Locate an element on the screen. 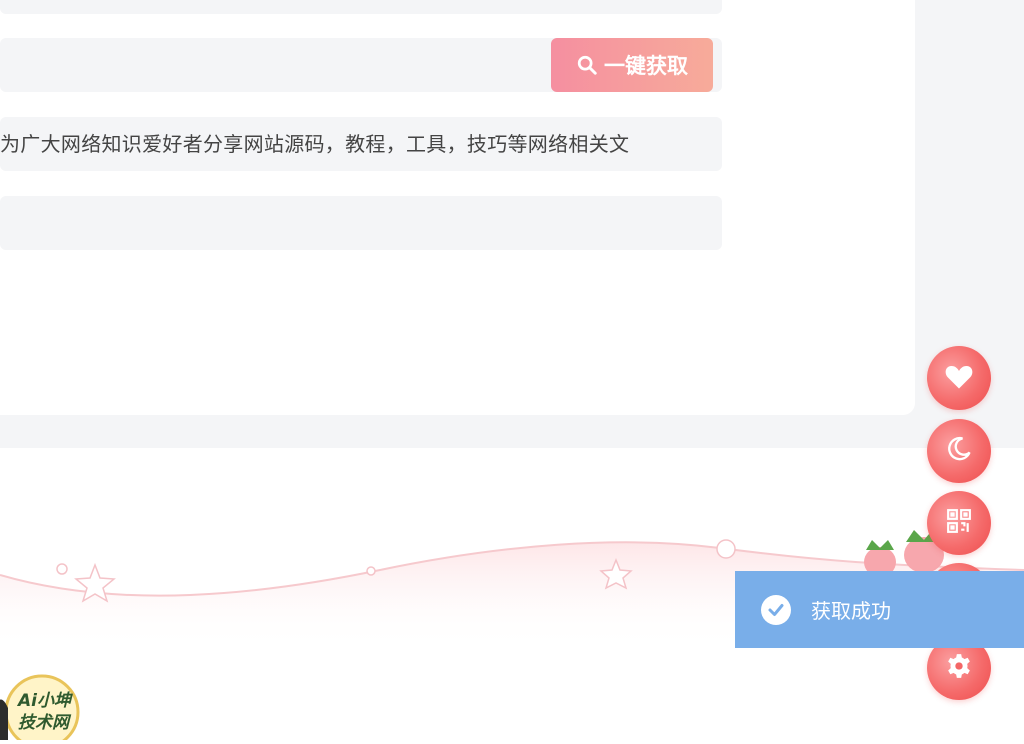 The height and width of the screenshot is (744, 1024). search-icon is located at coordinates (587, 65).